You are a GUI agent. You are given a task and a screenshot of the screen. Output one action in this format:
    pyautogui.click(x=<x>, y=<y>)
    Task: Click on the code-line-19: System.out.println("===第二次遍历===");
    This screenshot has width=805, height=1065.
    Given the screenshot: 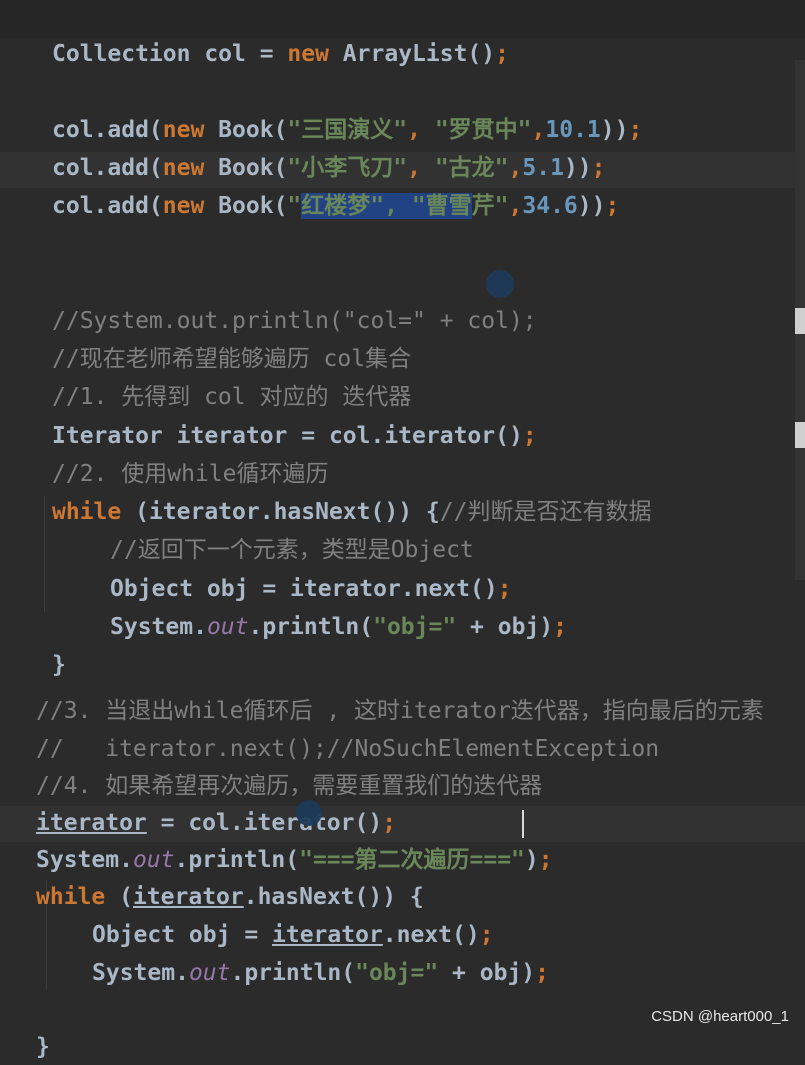 What is the action you would take?
    pyautogui.click(x=294, y=839)
    